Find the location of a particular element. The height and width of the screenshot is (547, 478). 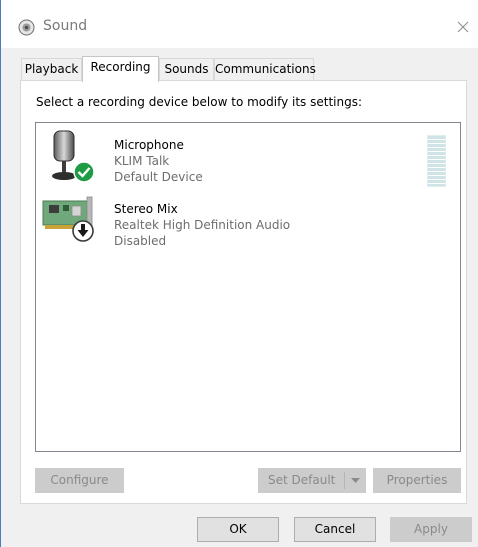

set-default-label: Set Default is located at coordinates (302, 480).